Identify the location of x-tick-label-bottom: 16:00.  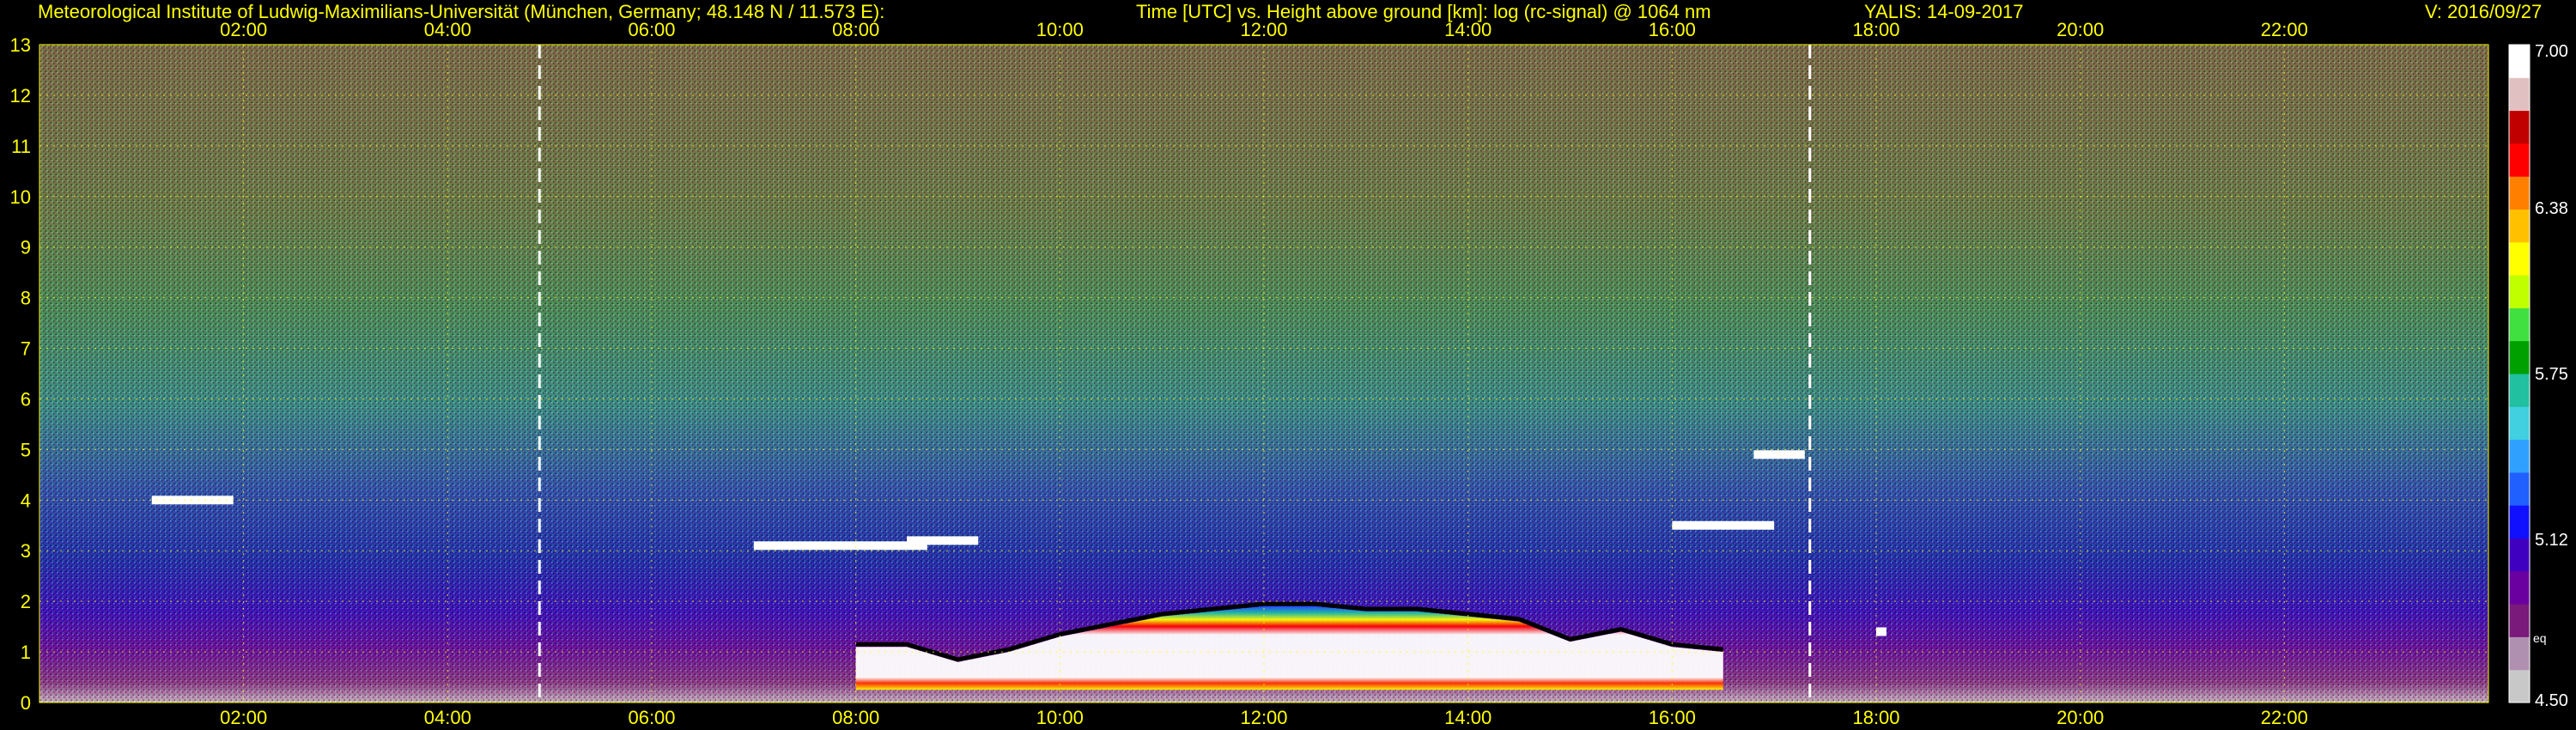
(1672, 717).